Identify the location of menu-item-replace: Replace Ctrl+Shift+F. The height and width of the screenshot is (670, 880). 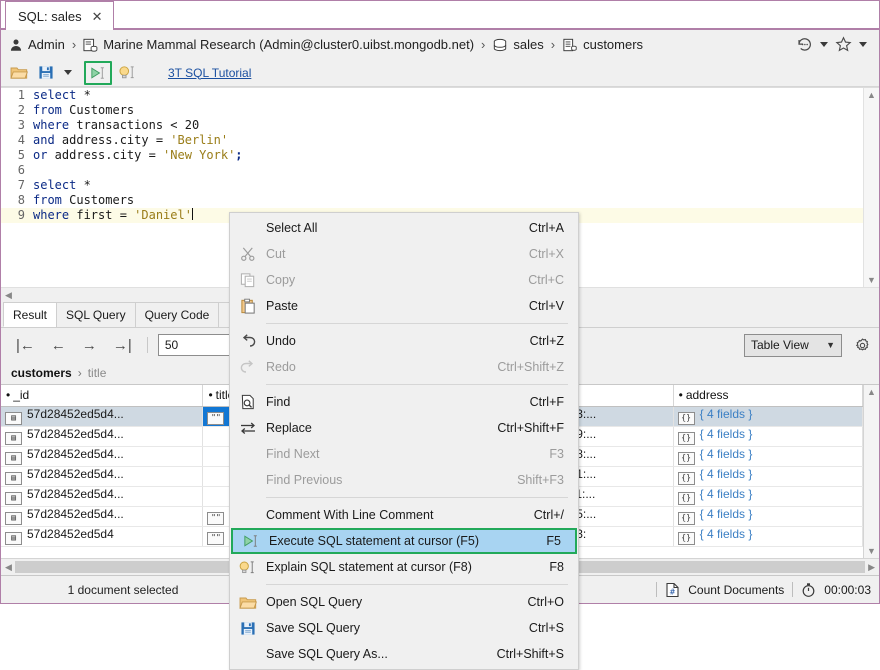
(404, 428).